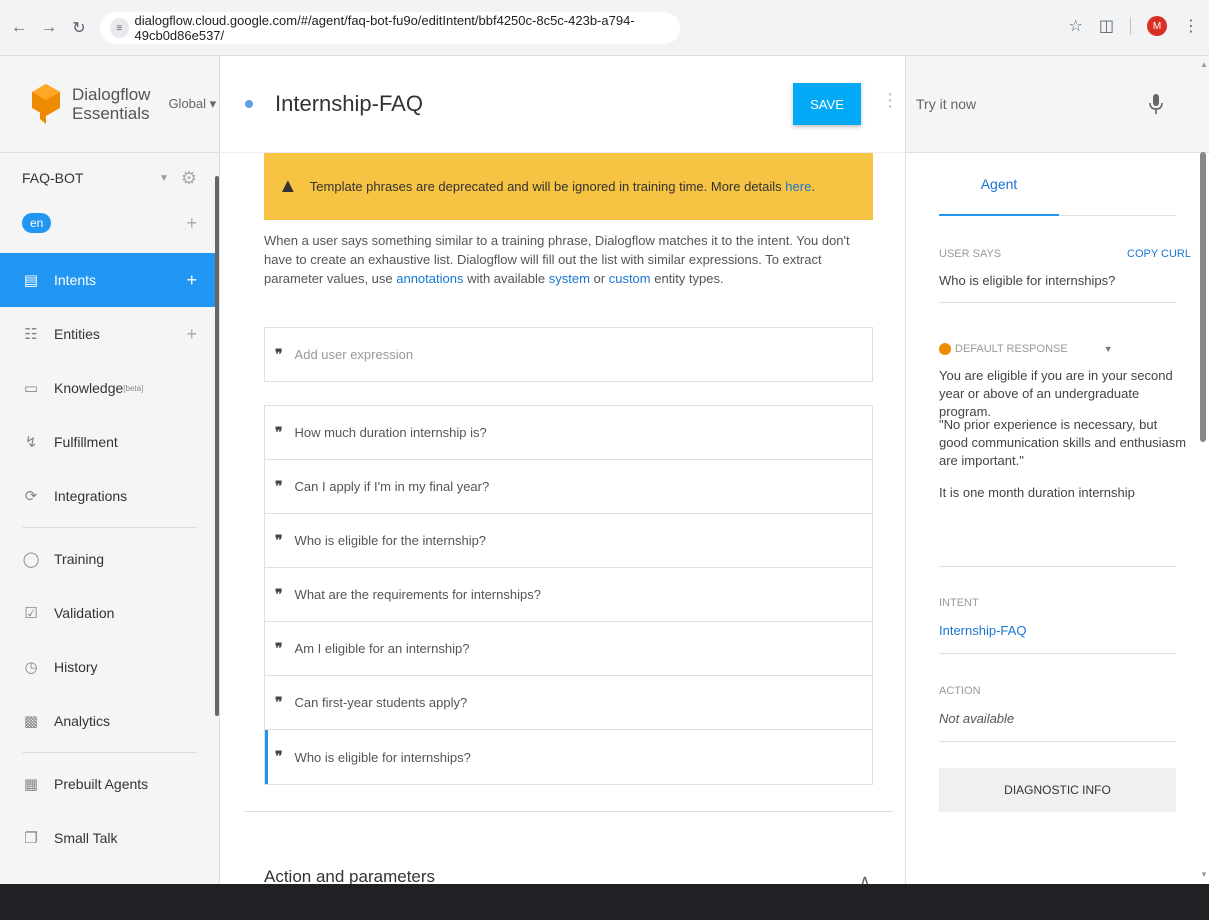  I want to click on sidebar-item-intents: ▤ Intents +, so click(109, 280).